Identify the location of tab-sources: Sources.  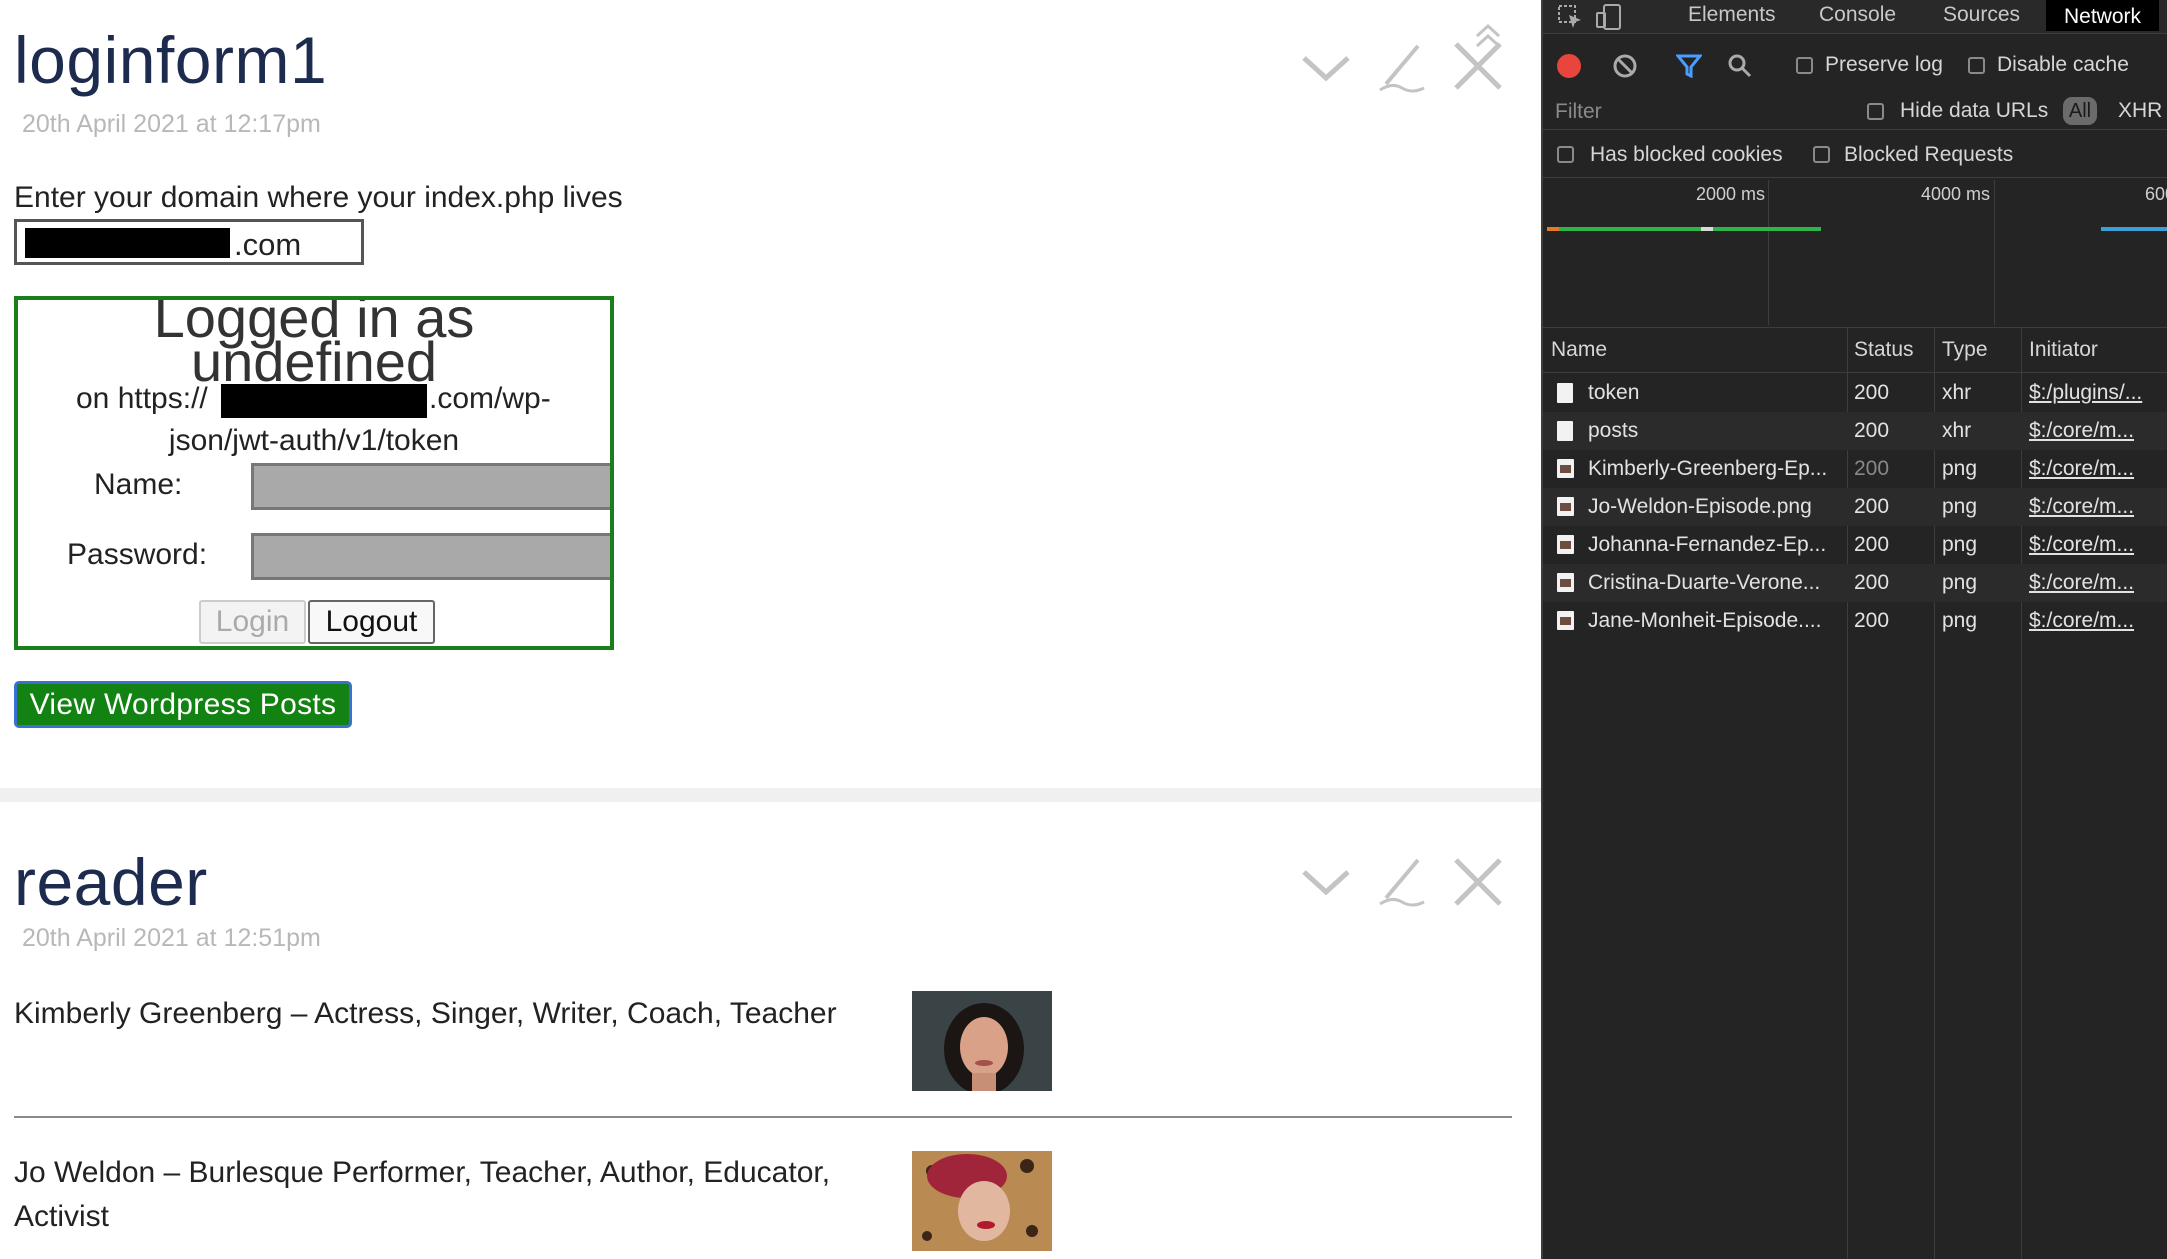
(1981, 15).